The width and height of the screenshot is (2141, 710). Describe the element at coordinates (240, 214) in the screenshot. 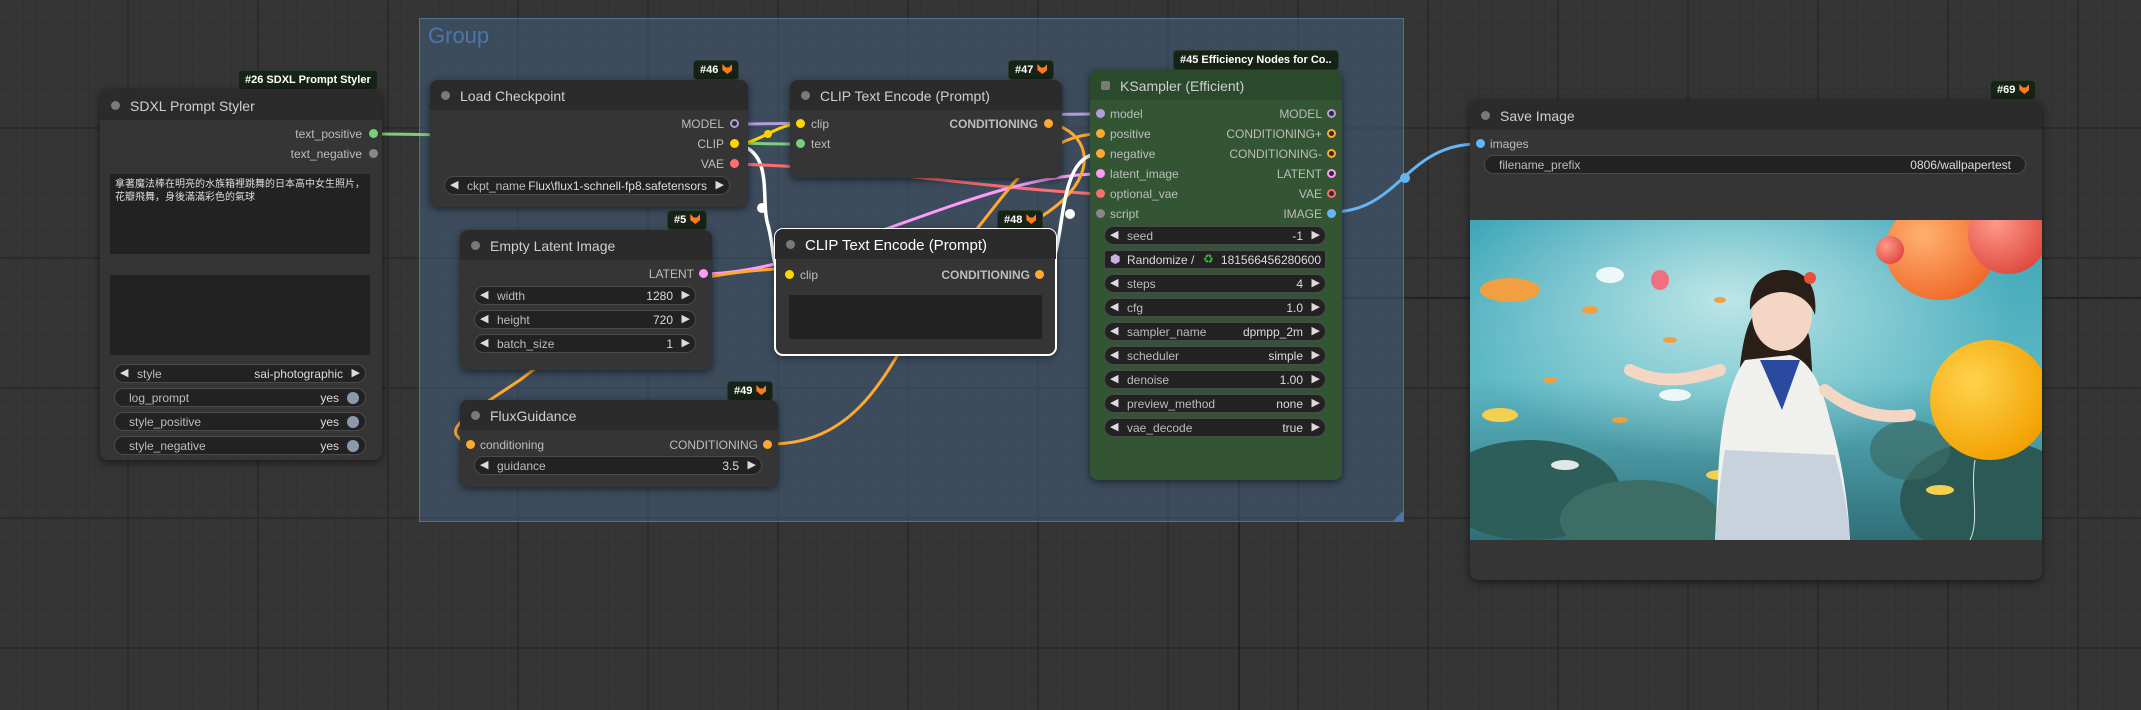

I see `positive-prompt-textarea: 拿著魔法棒在明亮的水族箱裡跳舞的日本高中女生照片，花瓣飛舞，身後滿滿彩色的氣球` at that location.